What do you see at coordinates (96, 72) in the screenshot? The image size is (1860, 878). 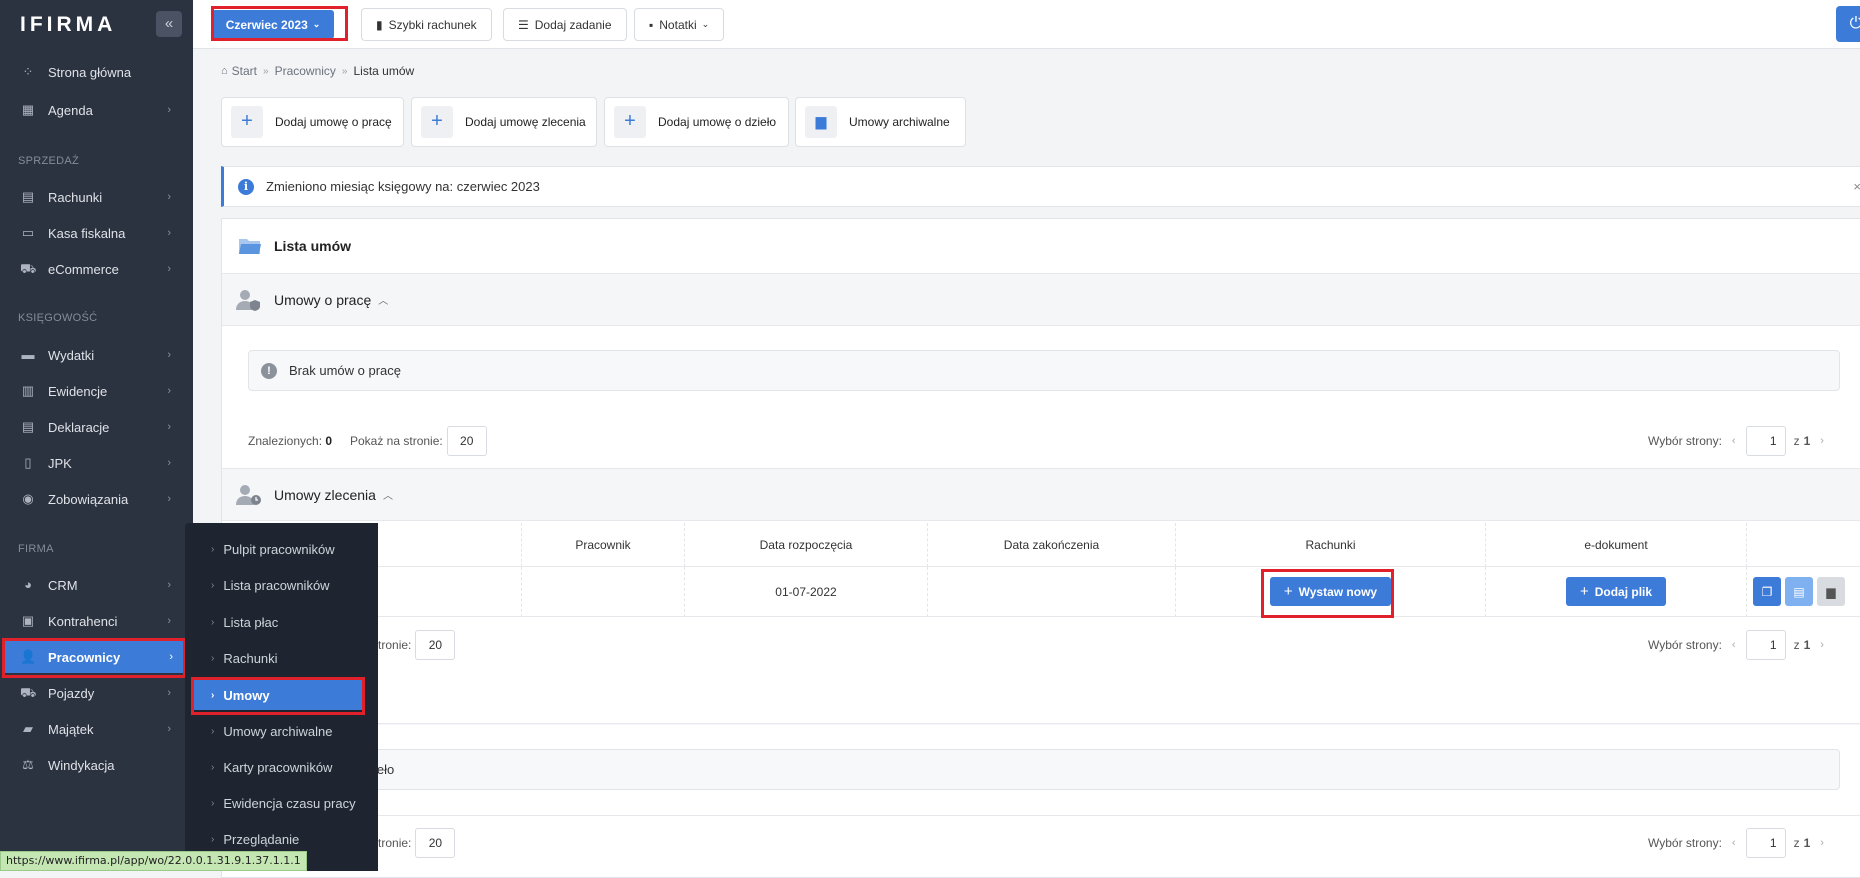 I see `sidebar-item-home: ⁘ Strona główna` at bounding box center [96, 72].